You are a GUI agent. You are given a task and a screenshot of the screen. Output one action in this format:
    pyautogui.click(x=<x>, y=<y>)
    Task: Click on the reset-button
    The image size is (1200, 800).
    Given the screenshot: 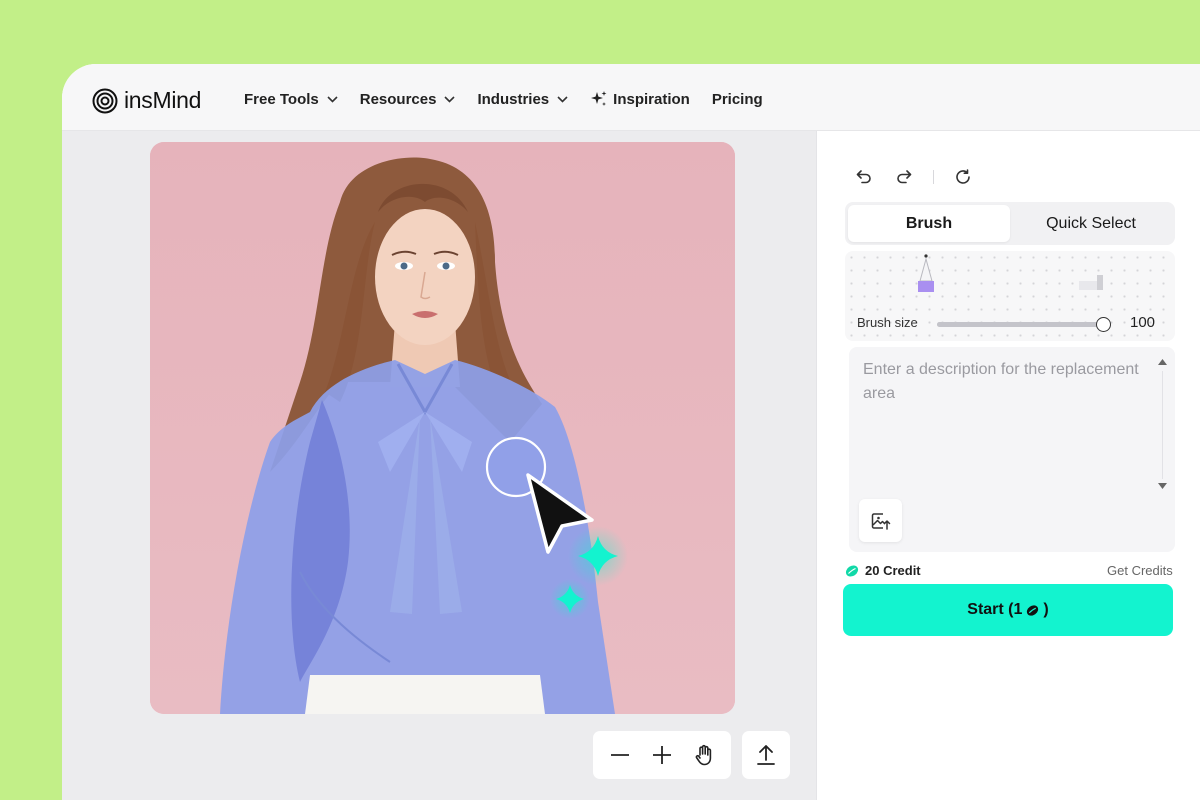 What is the action you would take?
    pyautogui.click(x=963, y=177)
    